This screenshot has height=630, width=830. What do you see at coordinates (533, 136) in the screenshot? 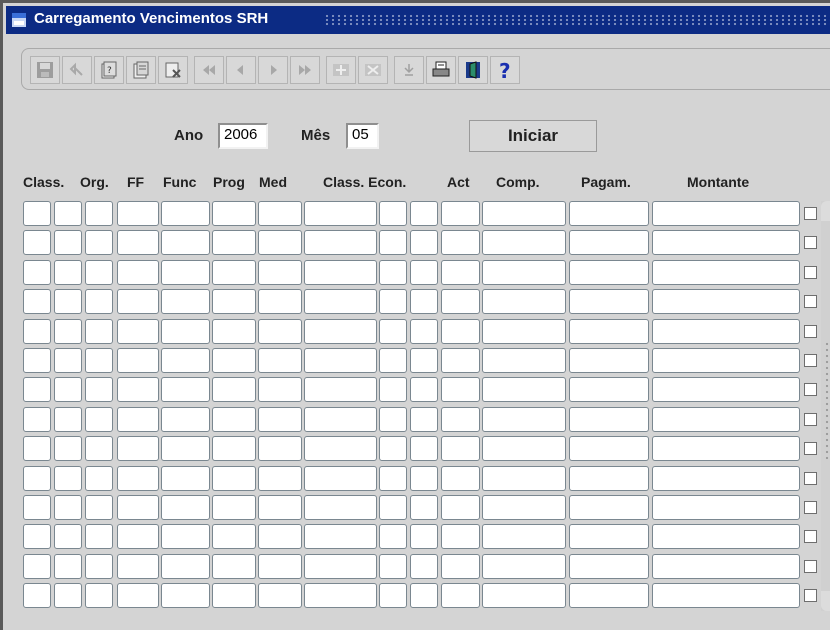
I see `iniciar-button: Iniciar` at bounding box center [533, 136].